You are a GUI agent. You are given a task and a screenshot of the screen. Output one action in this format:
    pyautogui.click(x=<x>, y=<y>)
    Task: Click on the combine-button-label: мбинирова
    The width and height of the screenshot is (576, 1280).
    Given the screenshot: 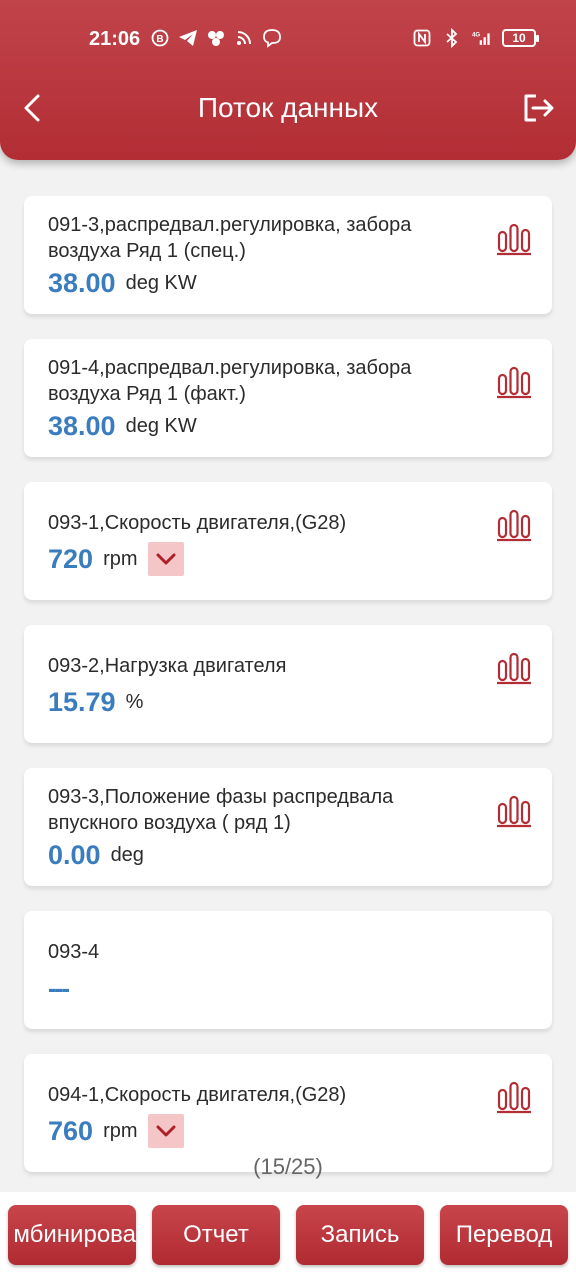 What is the action you would take?
    pyautogui.click(x=74, y=1234)
    